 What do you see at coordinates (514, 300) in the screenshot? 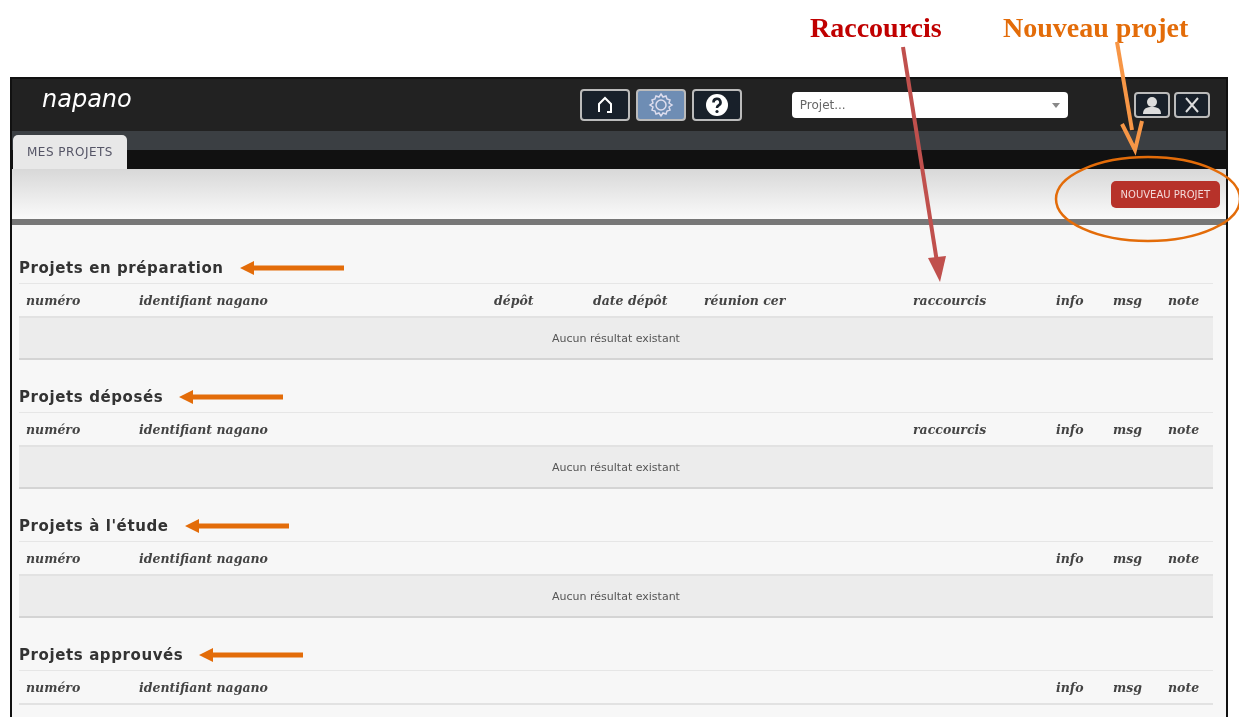
I see `column-header: dépôt` at bounding box center [514, 300].